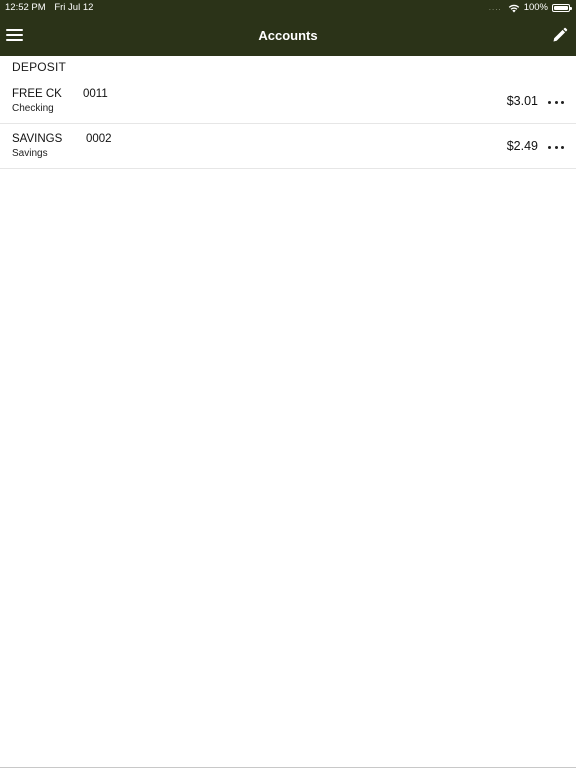 This screenshot has height=768, width=576. What do you see at coordinates (522, 101) in the screenshot?
I see `account-balance: $3.01` at bounding box center [522, 101].